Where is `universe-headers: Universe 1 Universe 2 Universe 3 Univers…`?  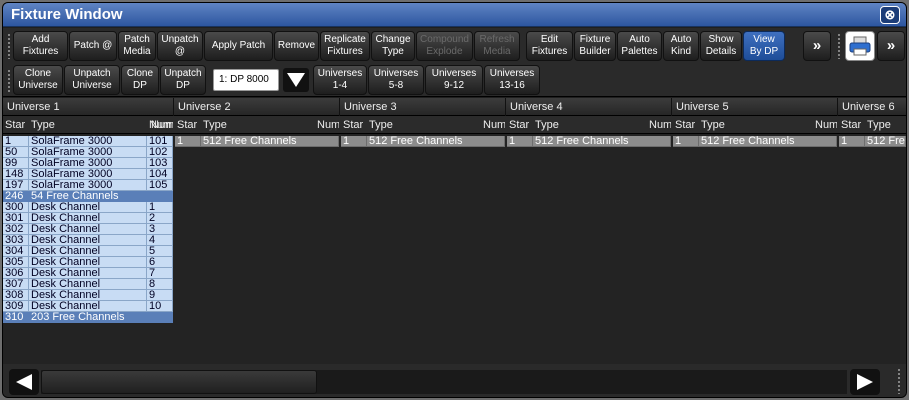
universe-headers: Universe 1 Universe 2 Universe 3 Univers… is located at coordinates (454, 107).